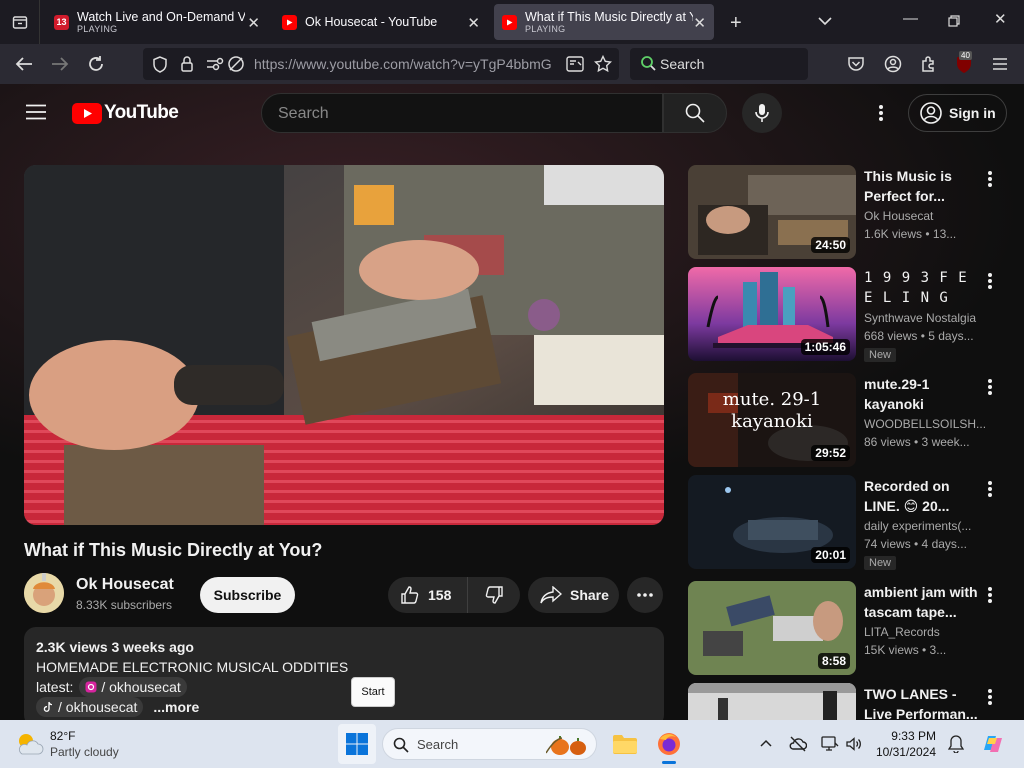  Describe the element at coordinates (736, 23) in the screenshot. I see `new-tab-icon: +` at that location.